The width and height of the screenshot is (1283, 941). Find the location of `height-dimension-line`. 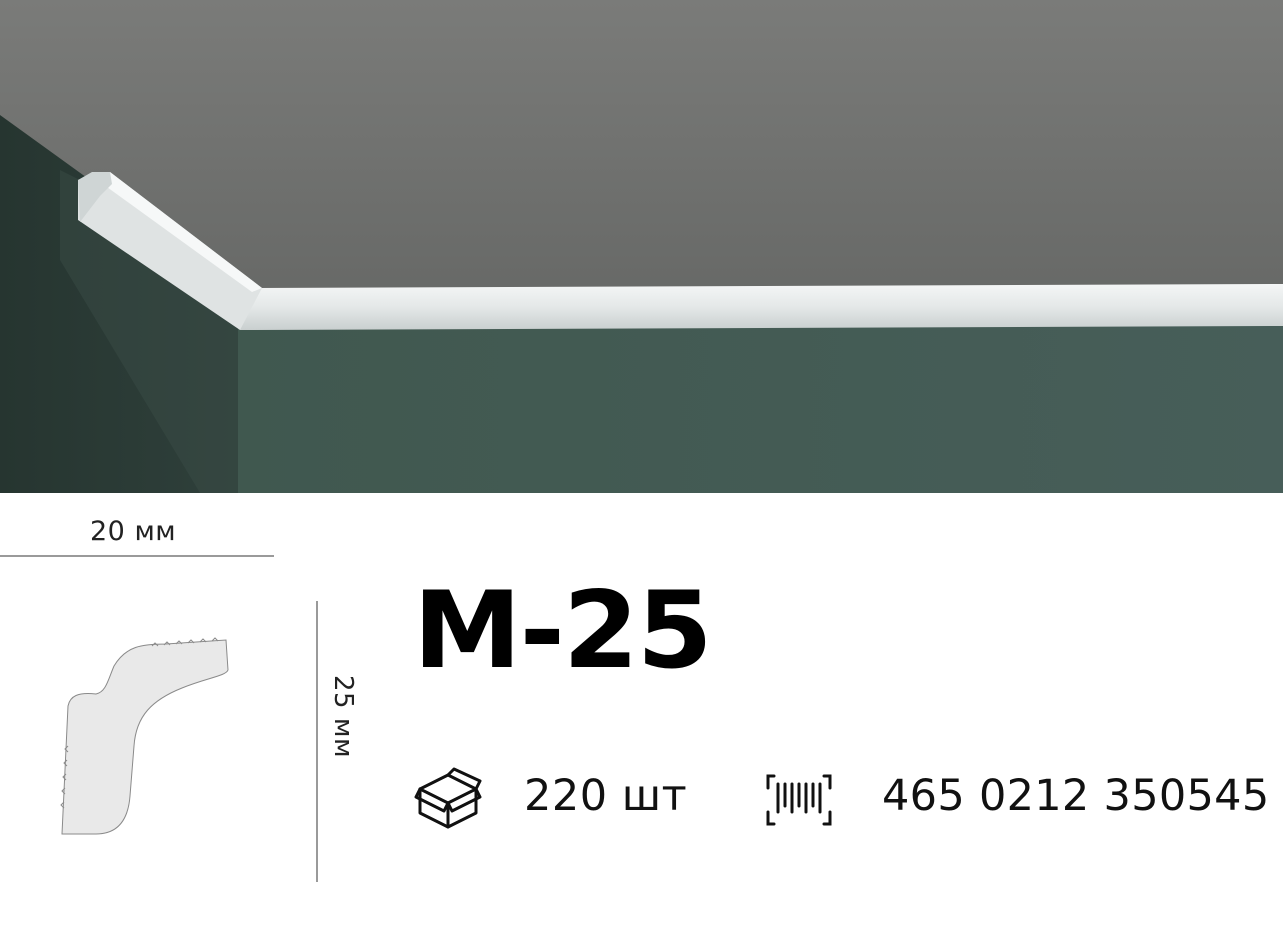

height-dimension-line is located at coordinates (317, 741).